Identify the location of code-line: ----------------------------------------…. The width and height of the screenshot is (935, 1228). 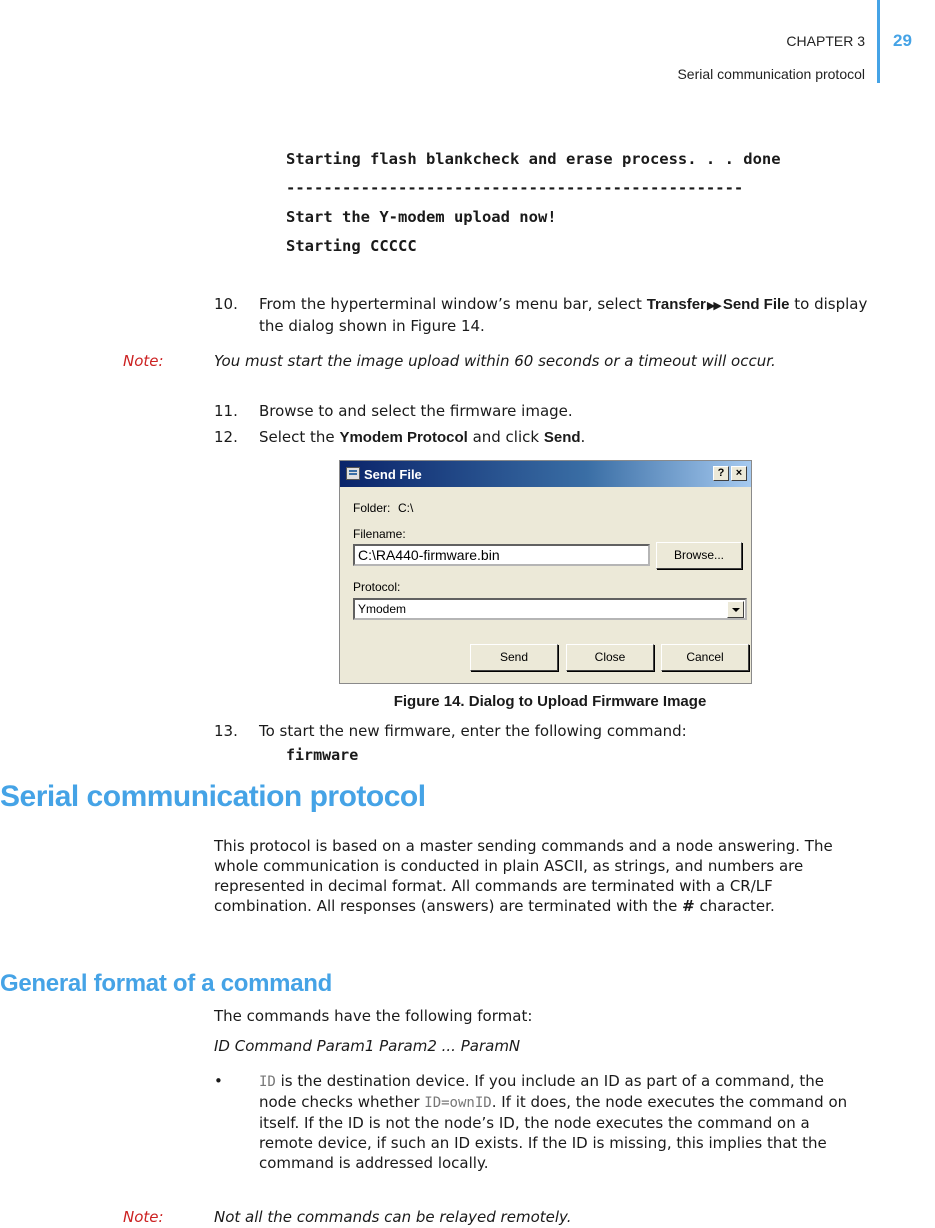
(515, 188).